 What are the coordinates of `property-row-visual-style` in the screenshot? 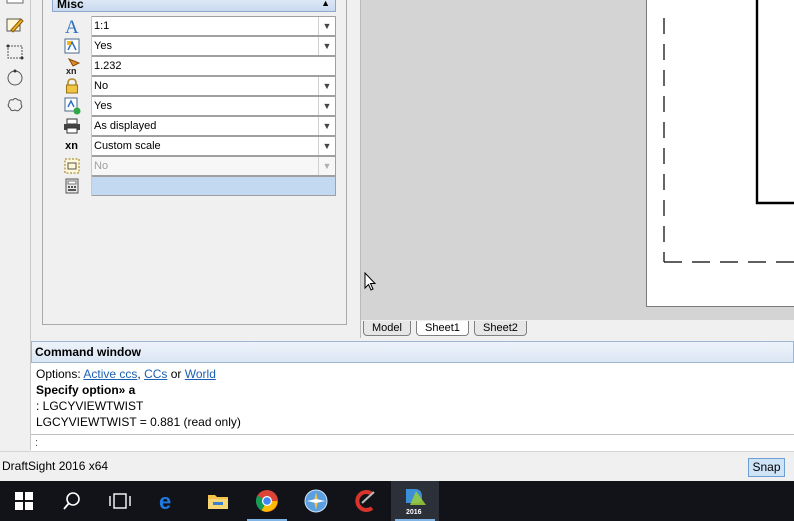 It's located at (194, 186).